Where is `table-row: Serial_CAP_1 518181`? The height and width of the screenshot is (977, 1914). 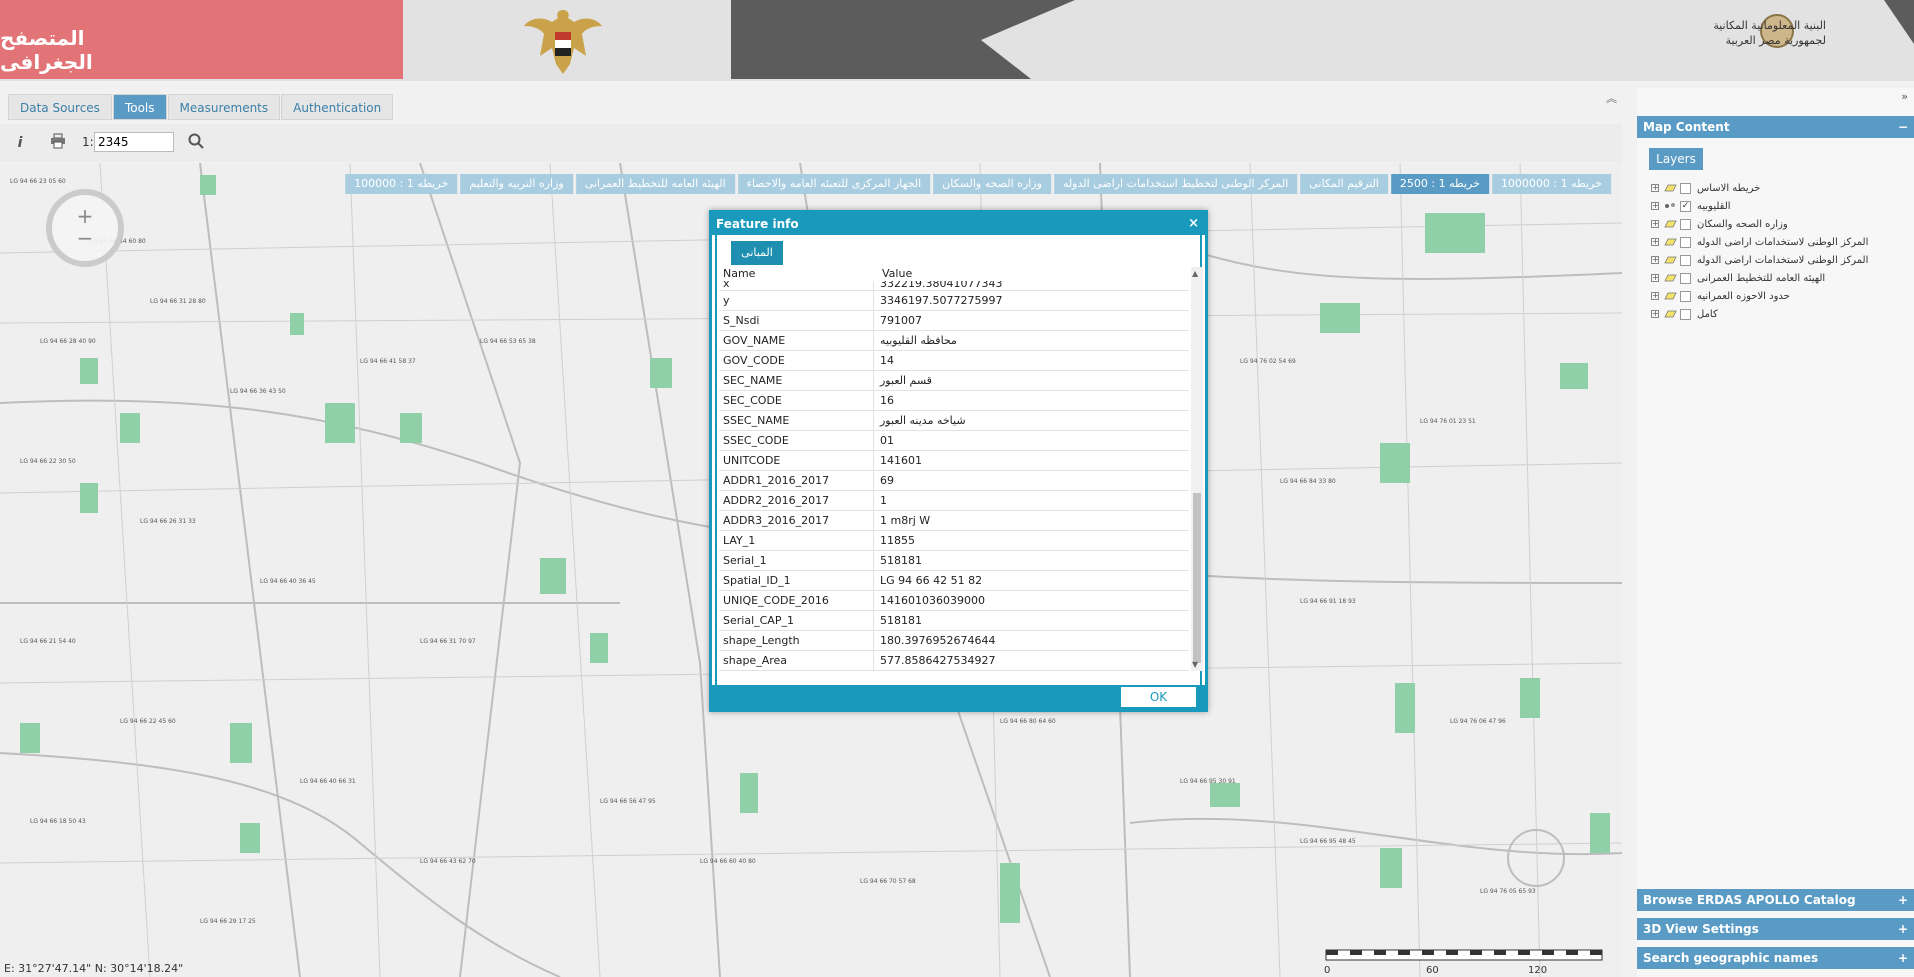 table-row: Serial_CAP_1 518181 is located at coordinates (954, 621).